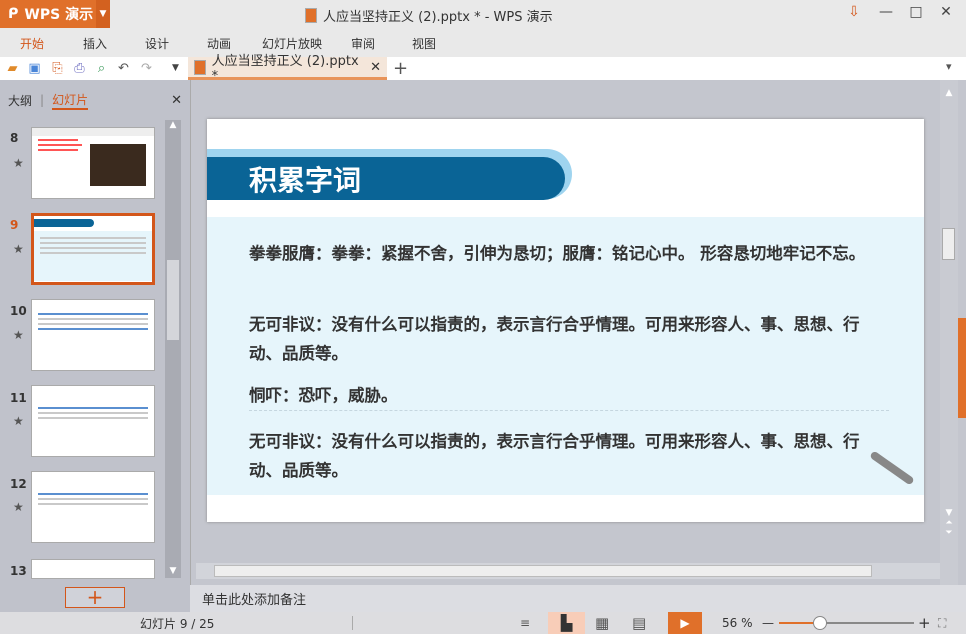 This screenshot has width=966, height=634. What do you see at coordinates (578, 598) in the screenshot?
I see `notes-area: 单击此处添加备注` at bounding box center [578, 598].